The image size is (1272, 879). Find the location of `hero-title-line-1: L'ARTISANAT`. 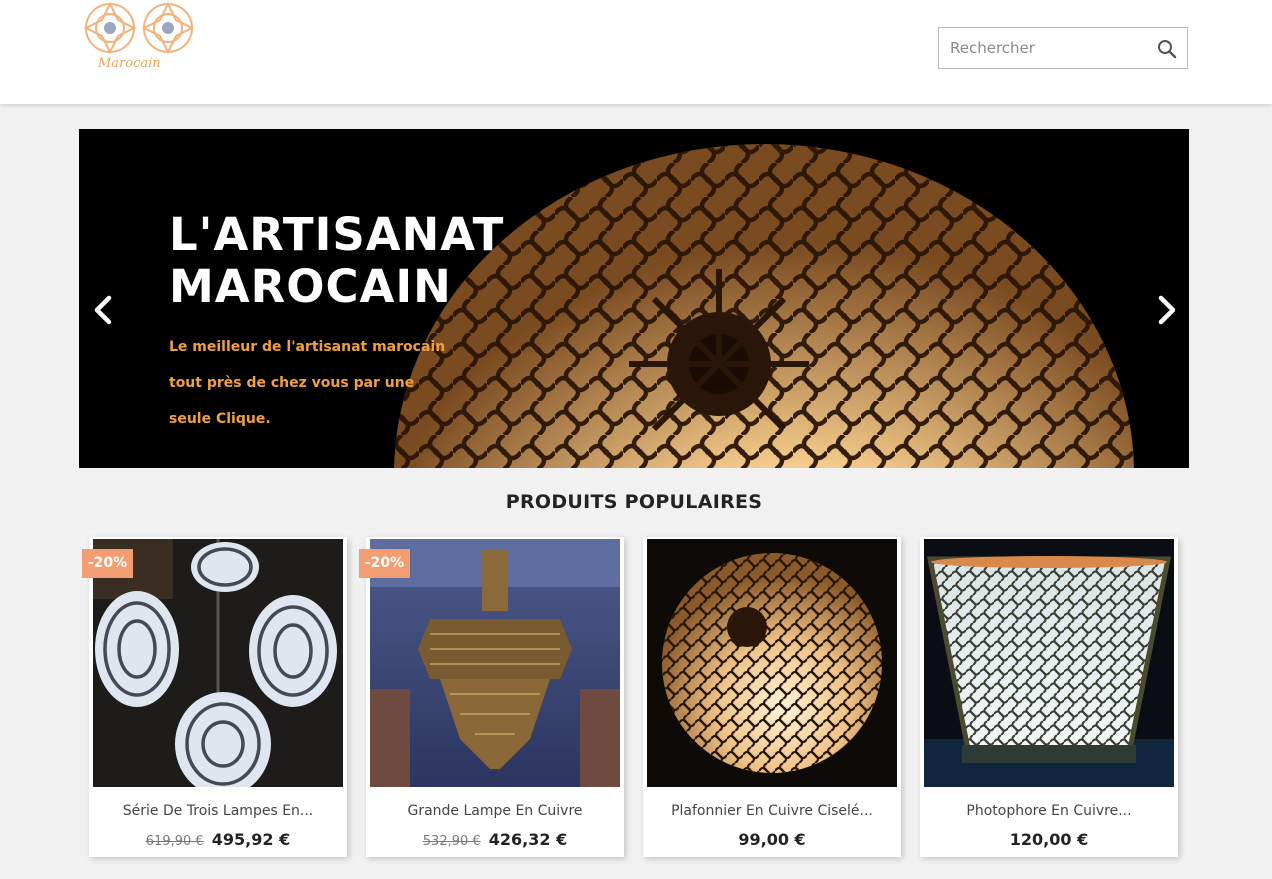

hero-title-line-1: L'ARTISANAT is located at coordinates (337, 234).